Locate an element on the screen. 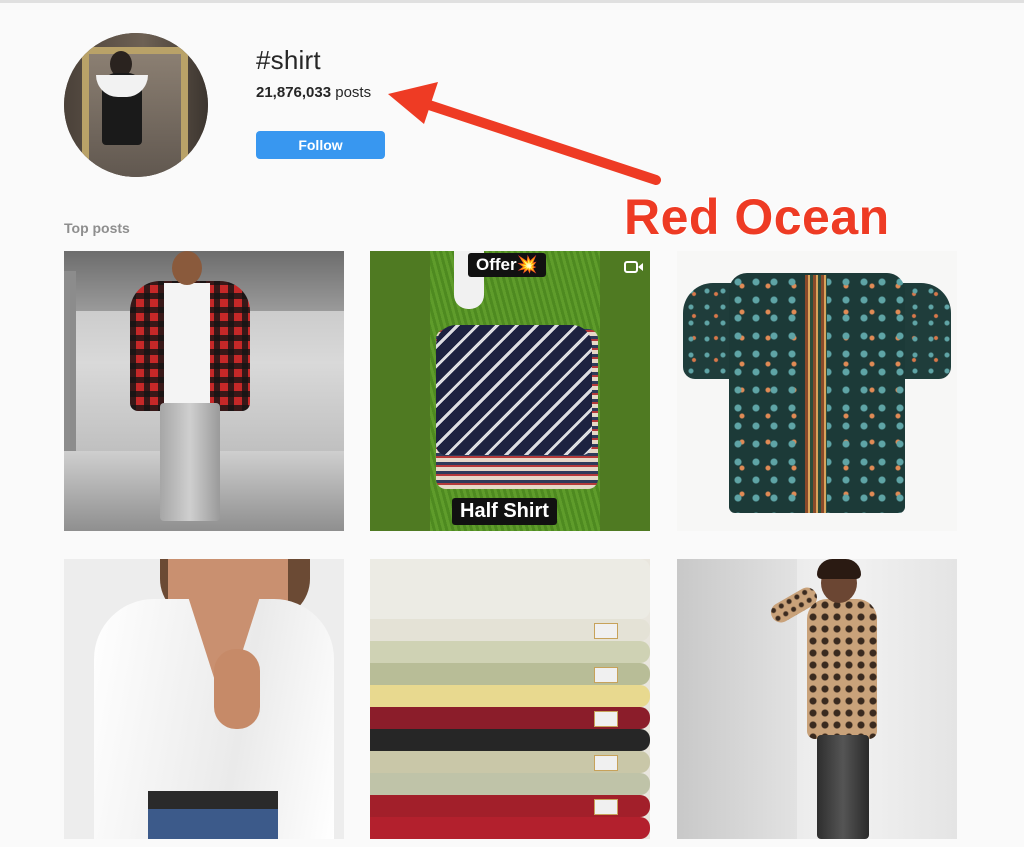 This screenshot has height=847, width=1024. post-count: 21,876,033 posts is located at coordinates (313, 92).